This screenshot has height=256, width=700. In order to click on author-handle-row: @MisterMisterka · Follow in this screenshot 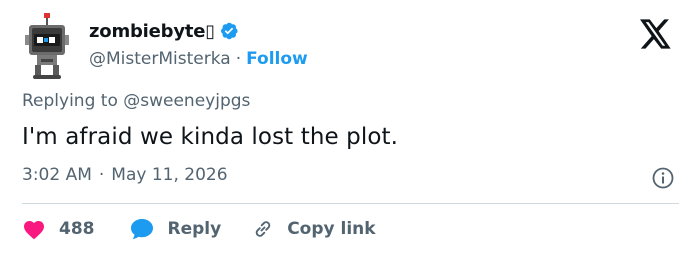, I will do `click(198, 59)`.